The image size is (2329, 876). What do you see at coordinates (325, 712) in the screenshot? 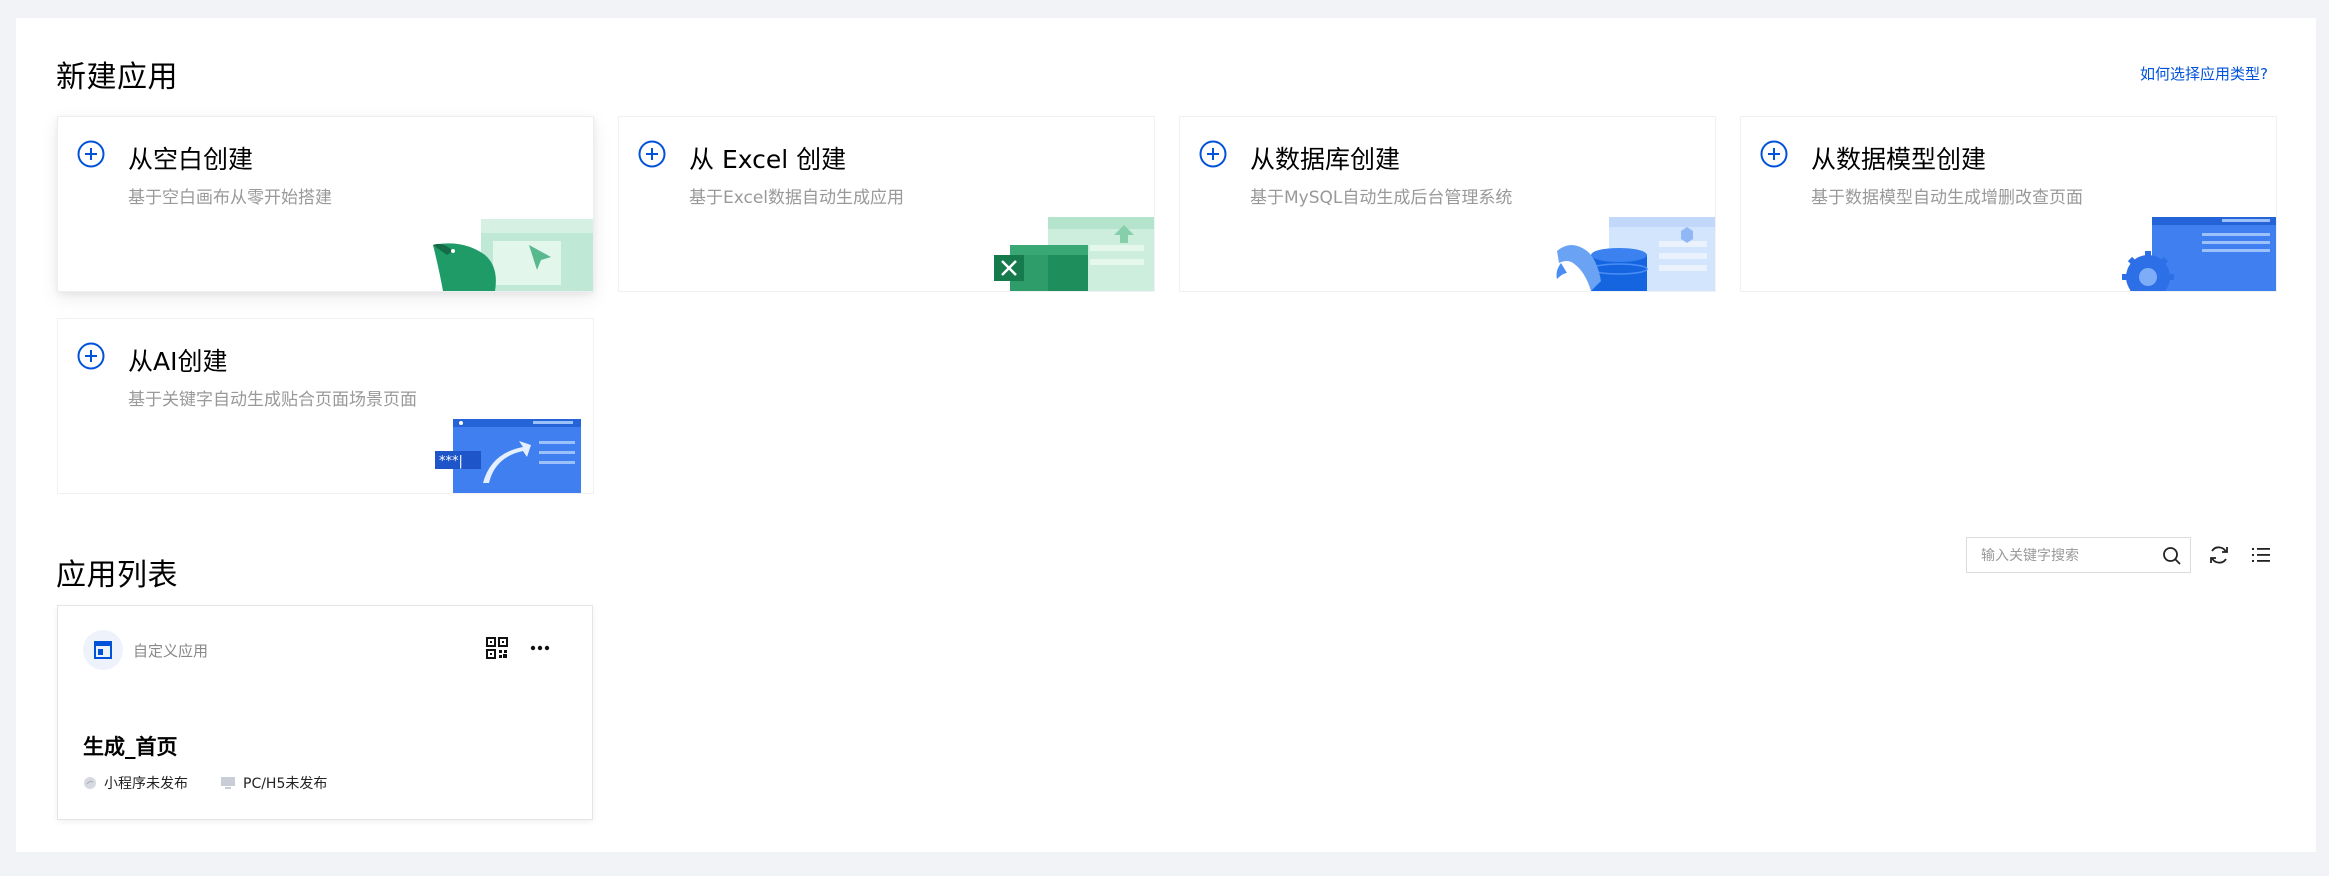
I see `app-card: 自定义应用 生成_首页 小程序未发布 PC/H5未发布` at bounding box center [325, 712].